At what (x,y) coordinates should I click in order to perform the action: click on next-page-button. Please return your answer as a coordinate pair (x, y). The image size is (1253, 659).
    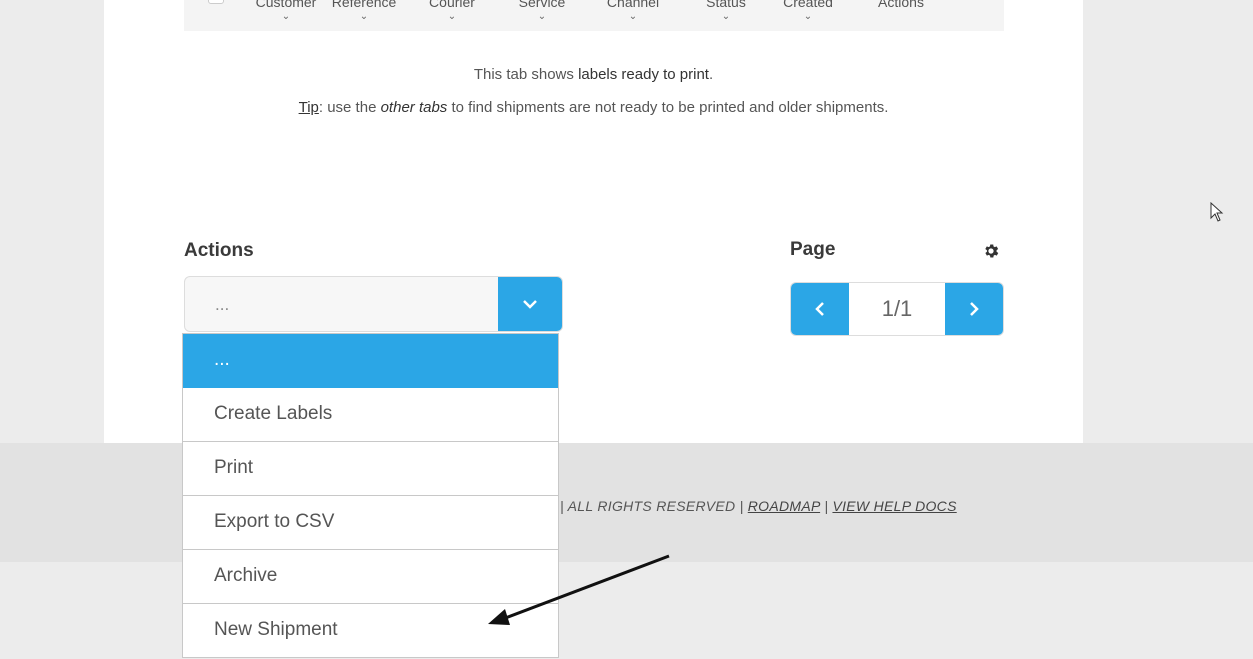
    Looking at the image, I should click on (974, 309).